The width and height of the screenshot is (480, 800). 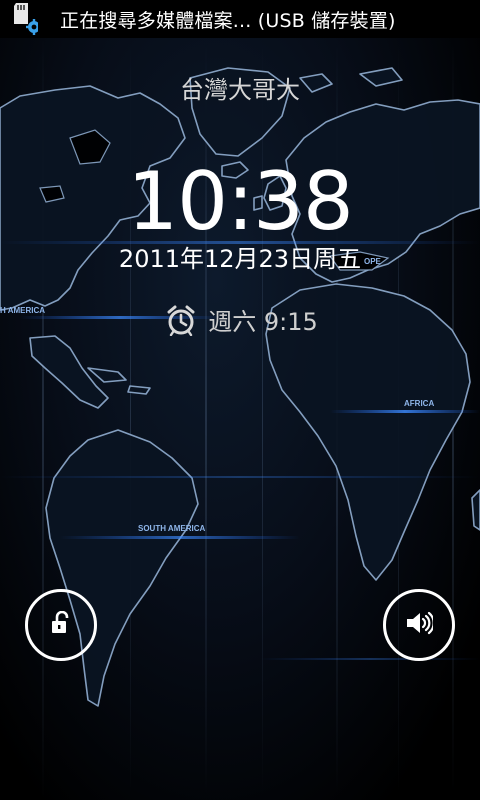 I want to click on status-bar: 正在搜尋多媒體檔案... (USB 儲存裝置), so click(x=240, y=19).